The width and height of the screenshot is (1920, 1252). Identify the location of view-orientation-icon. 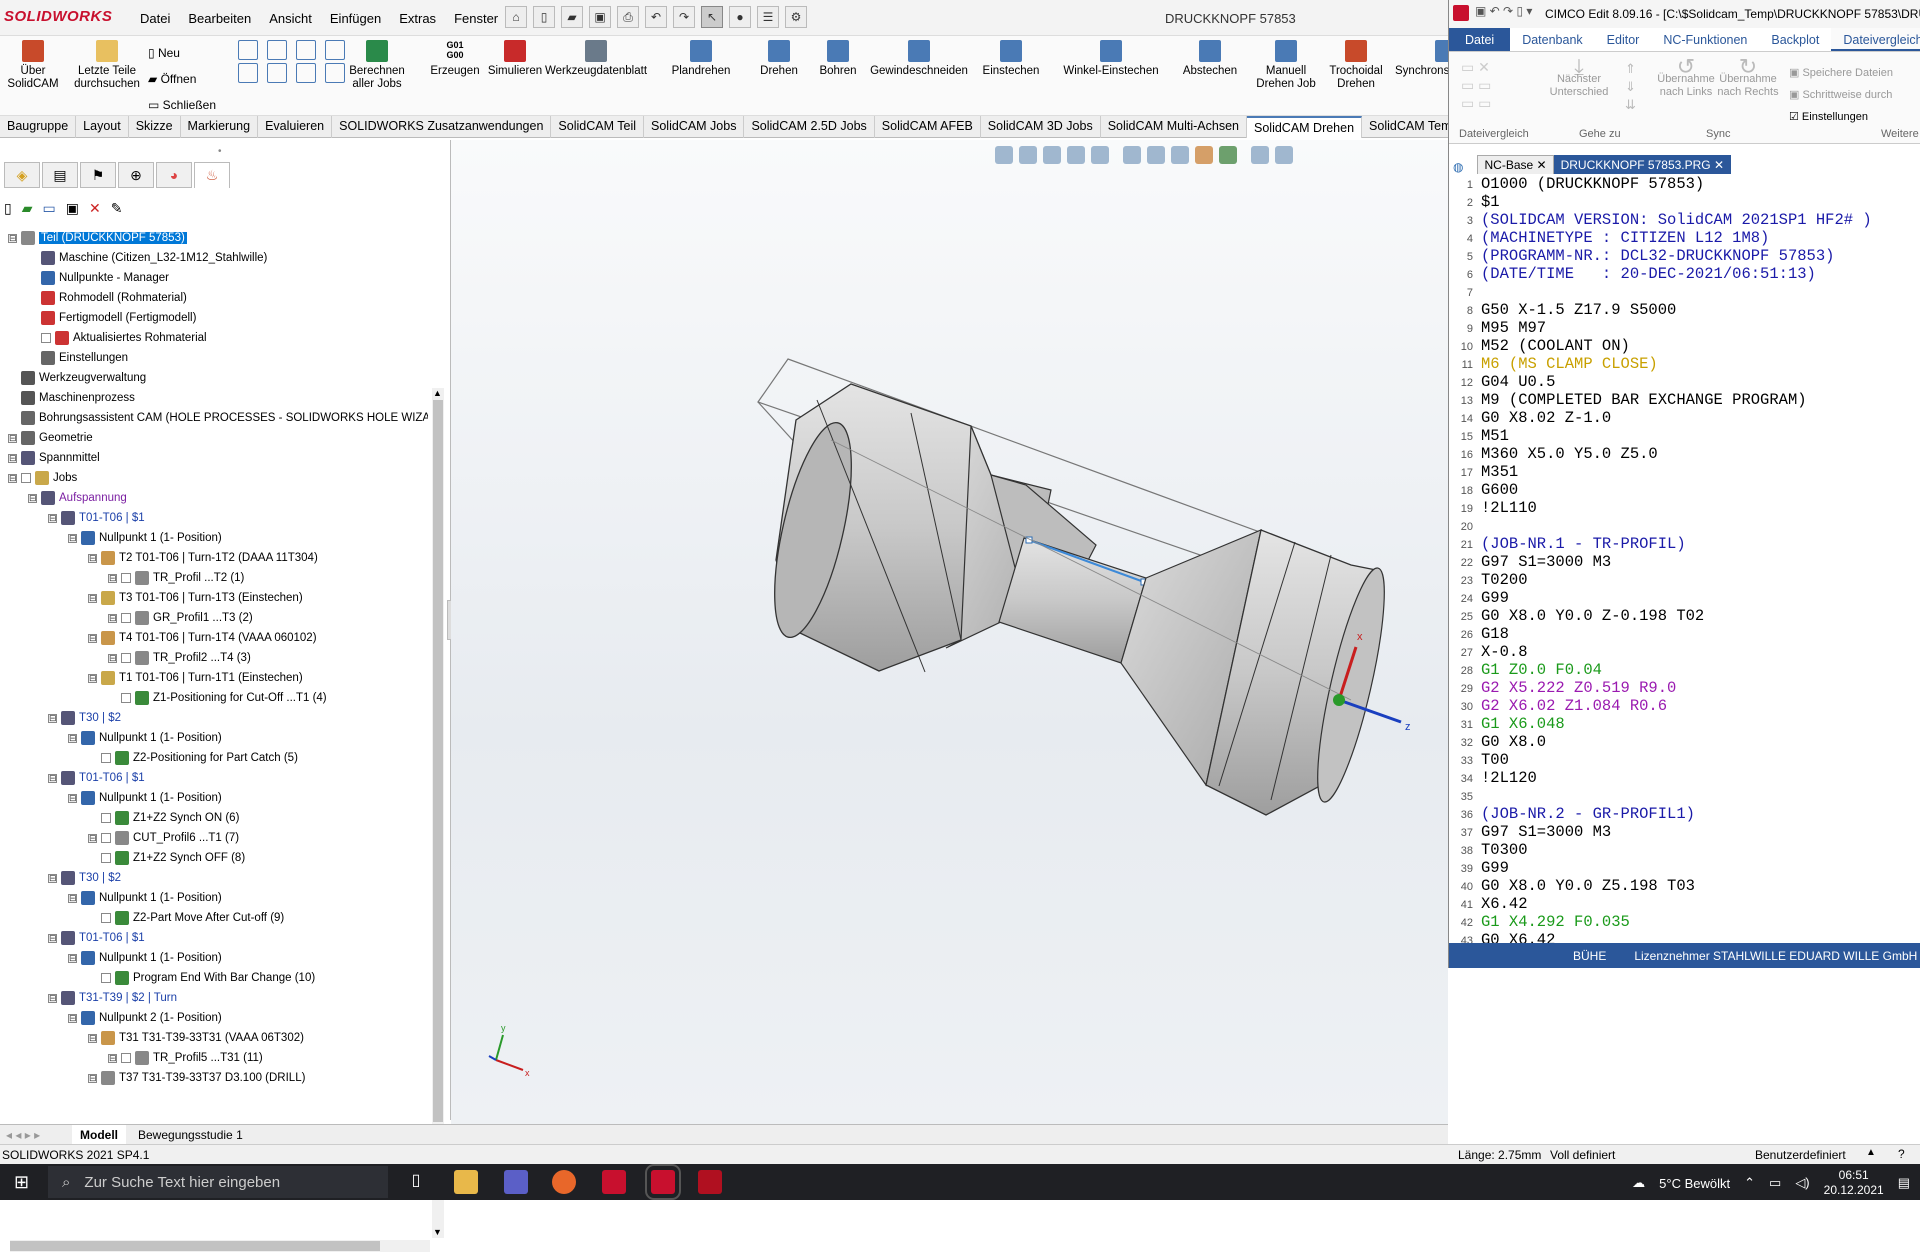
(1132, 155).